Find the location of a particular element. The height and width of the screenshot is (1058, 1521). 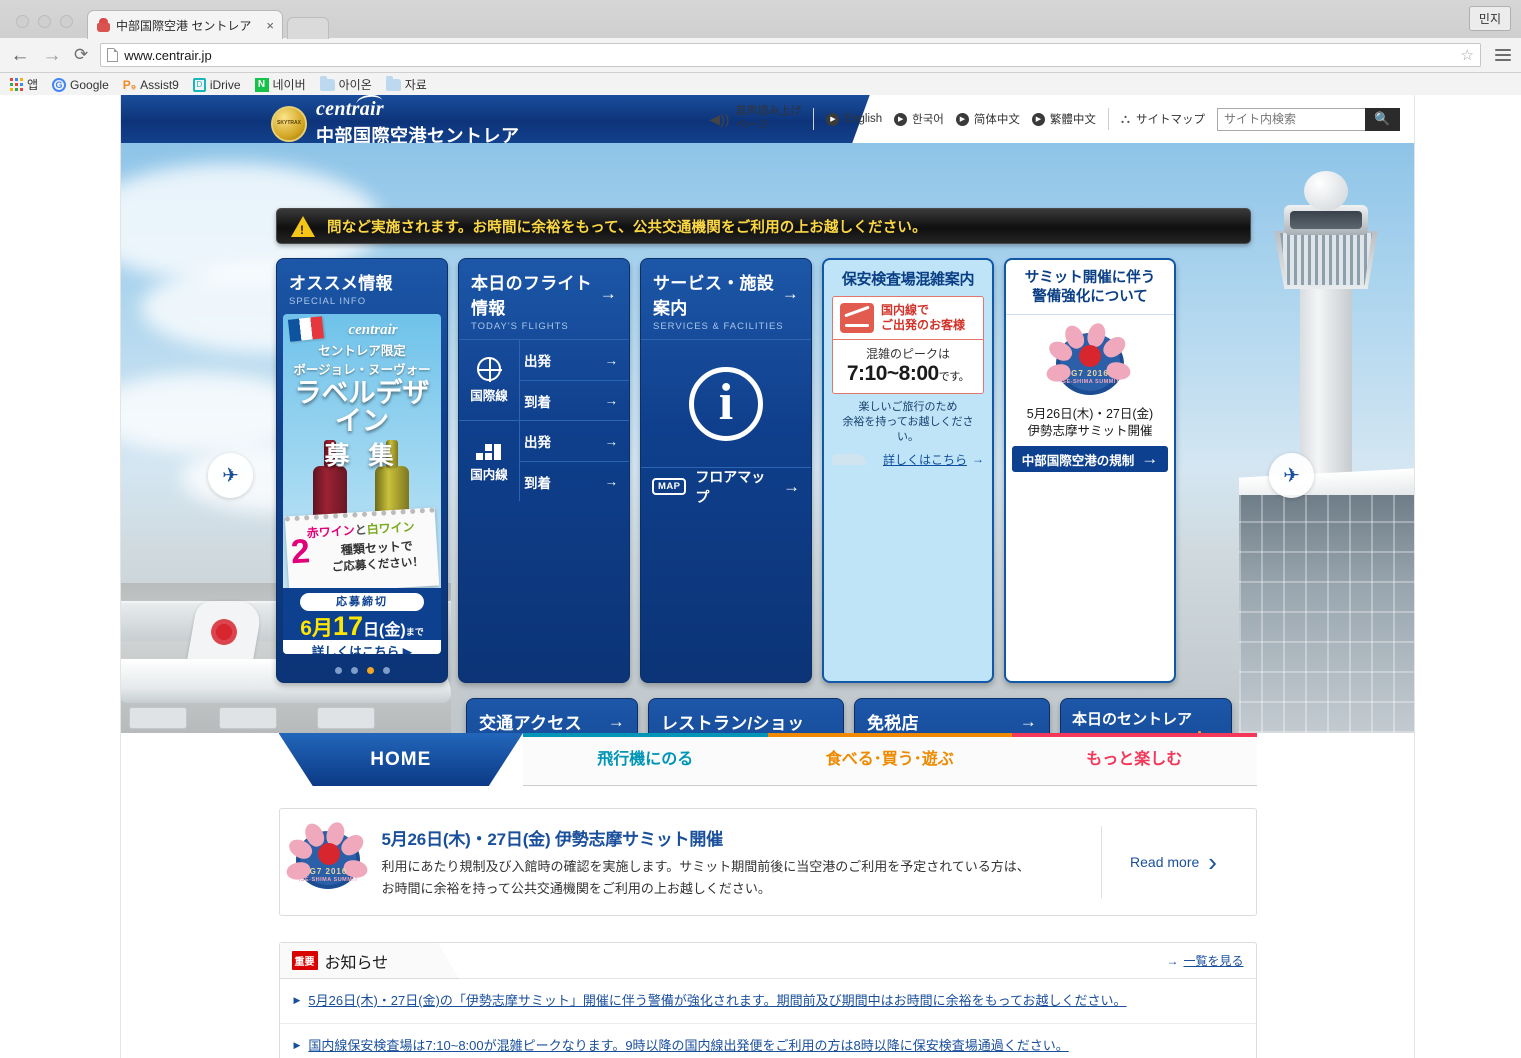

bookmark-label: iDrive is located at coordinates (225, 84).